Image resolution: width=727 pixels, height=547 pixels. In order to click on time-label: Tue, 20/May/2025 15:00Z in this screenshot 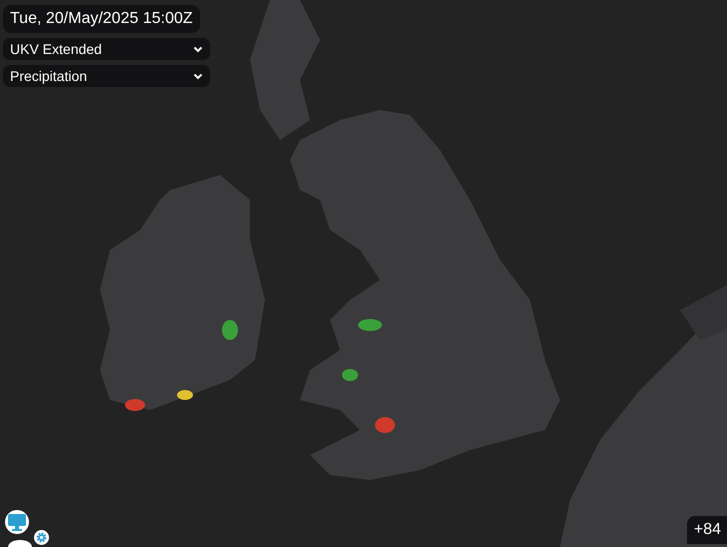, I will do `click(101, 19)`.